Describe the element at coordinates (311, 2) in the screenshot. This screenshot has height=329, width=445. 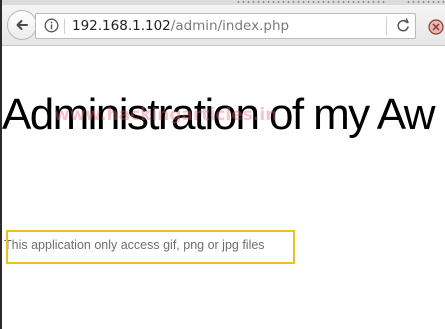
I see `tab-strip-decoration` at that location.